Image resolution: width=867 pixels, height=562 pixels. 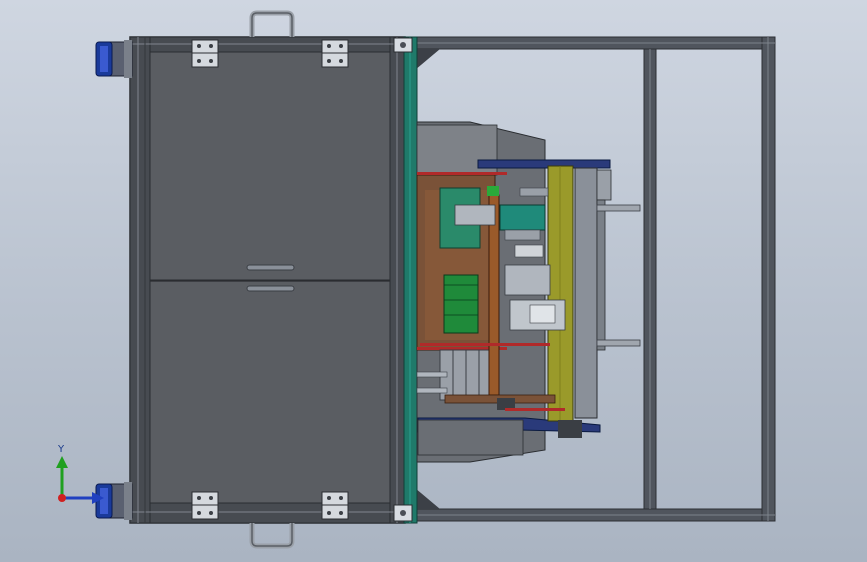 I want to click on caster-icon, so click(x=114, y=59).